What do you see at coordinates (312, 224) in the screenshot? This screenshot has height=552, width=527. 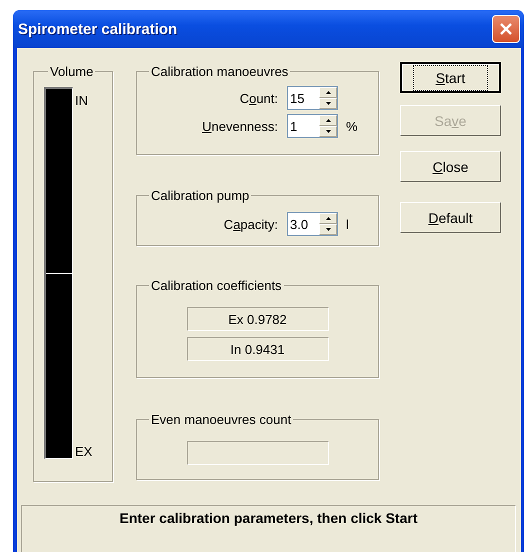 I see `spin-box: 3.0` at bounding box center [312, 224].